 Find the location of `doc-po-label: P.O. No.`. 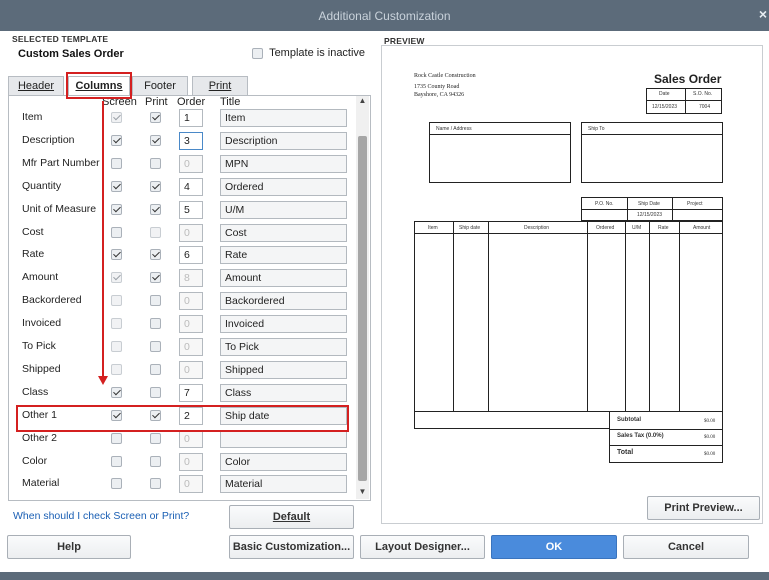

doc-po-label: P.O. No. is located at coordinates (604, 204).